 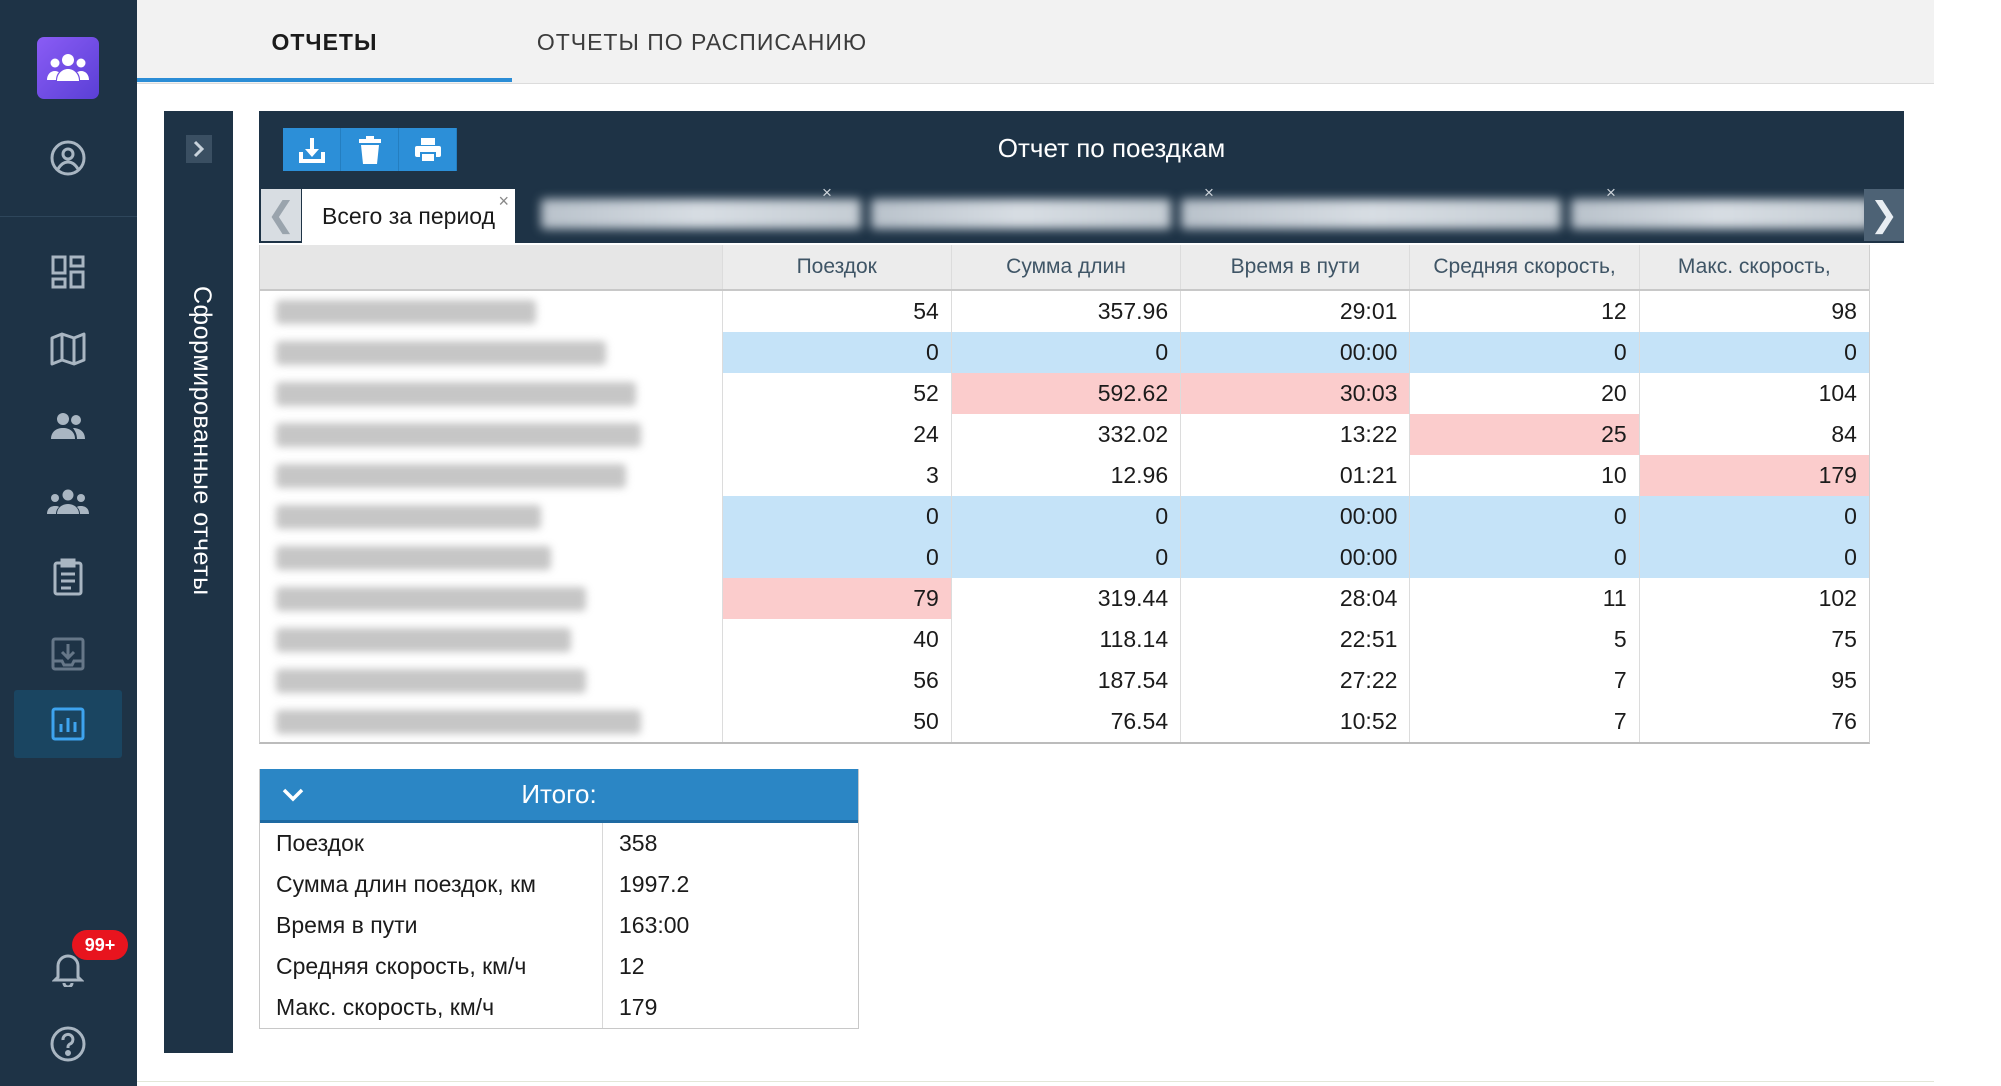 What do you see at coordinates (638, 843) in the screenshot?
I see `totals-value: 358` at bounding box center [638, 843].